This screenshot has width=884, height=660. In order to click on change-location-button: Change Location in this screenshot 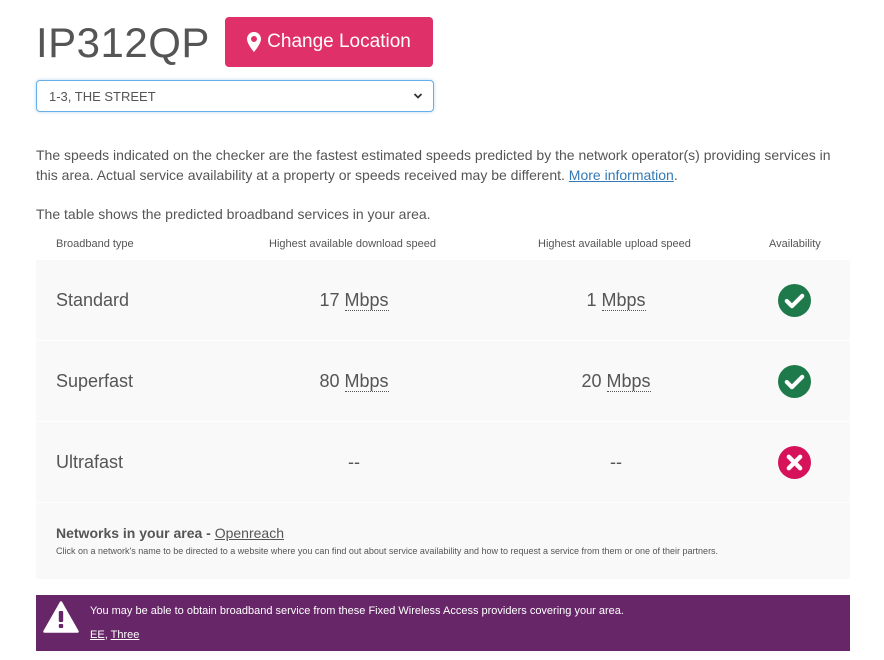, I will do `click(329, 42)`.